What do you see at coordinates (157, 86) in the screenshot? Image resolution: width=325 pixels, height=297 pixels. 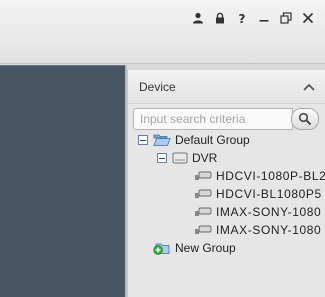 I see `device-panel-title: Device` at bounding box center [157, 86].